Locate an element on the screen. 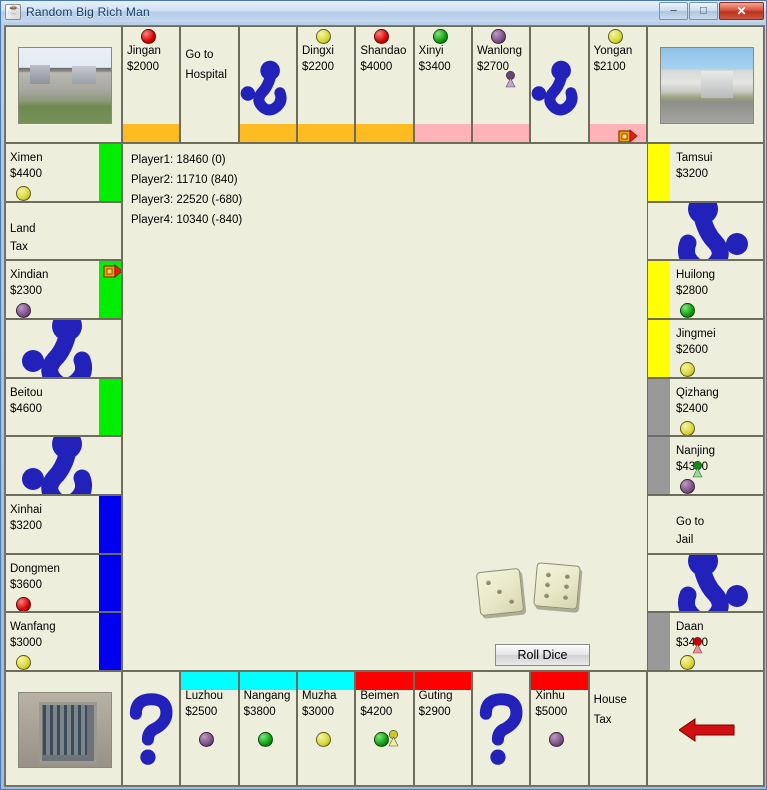 This screenshot has height=790, width=767. special-space-go-to: Go to Hospital is located at coordinates (209, 84).